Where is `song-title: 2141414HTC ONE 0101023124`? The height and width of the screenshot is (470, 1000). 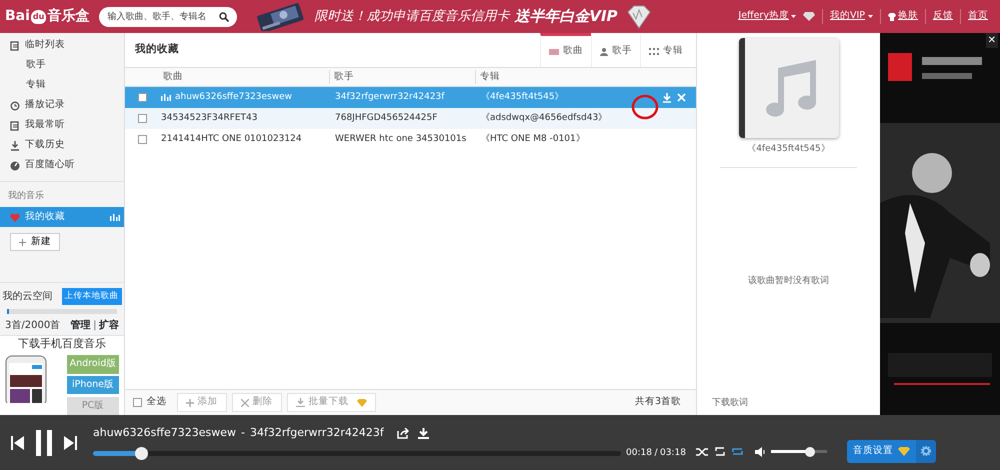
song-title: 2141414HTC ONE 0101023124 is located at coordinates (231, 139).